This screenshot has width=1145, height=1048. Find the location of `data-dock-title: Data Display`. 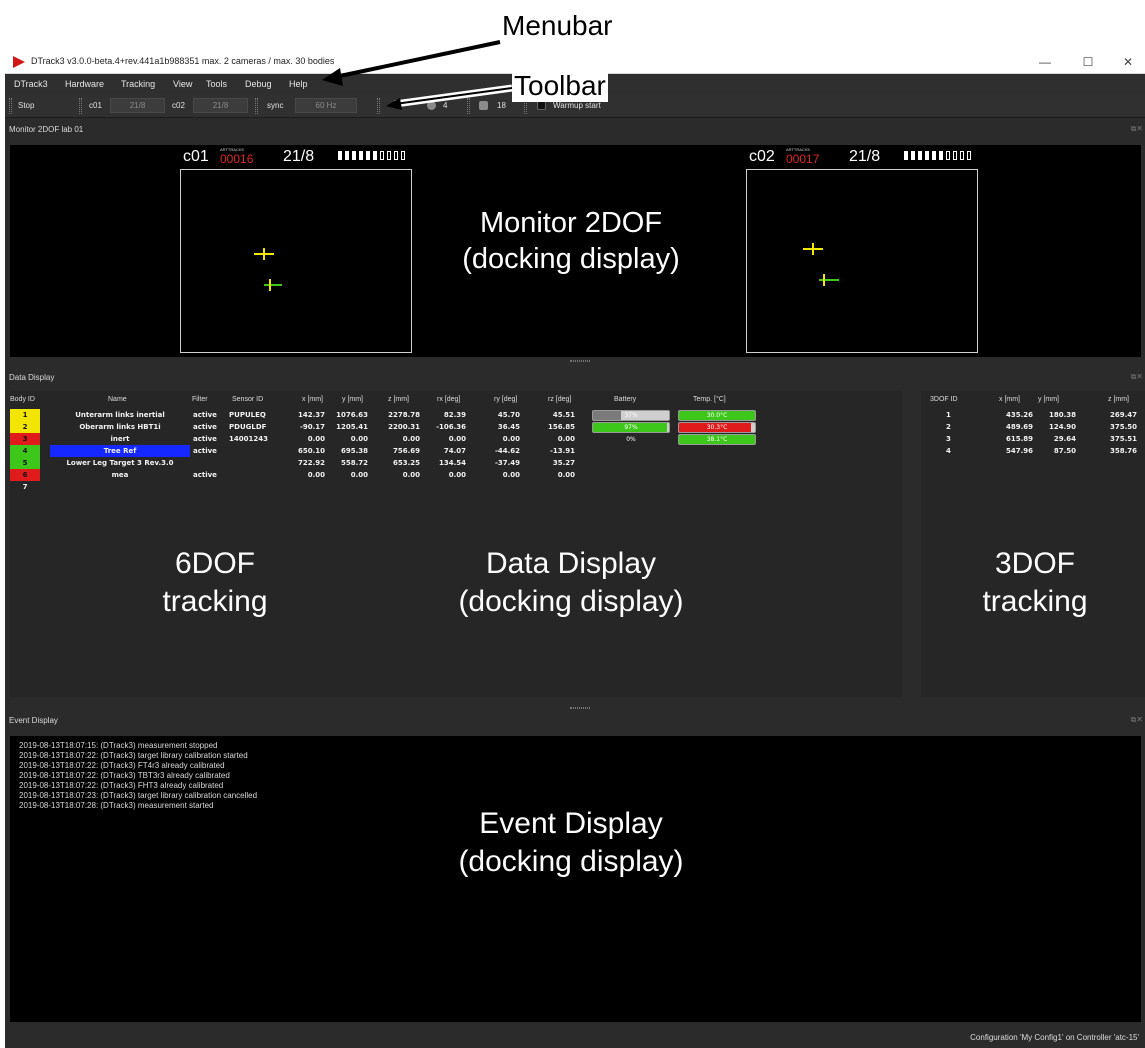

data-dock-title: Data Display is located at coordinates (32, 377).